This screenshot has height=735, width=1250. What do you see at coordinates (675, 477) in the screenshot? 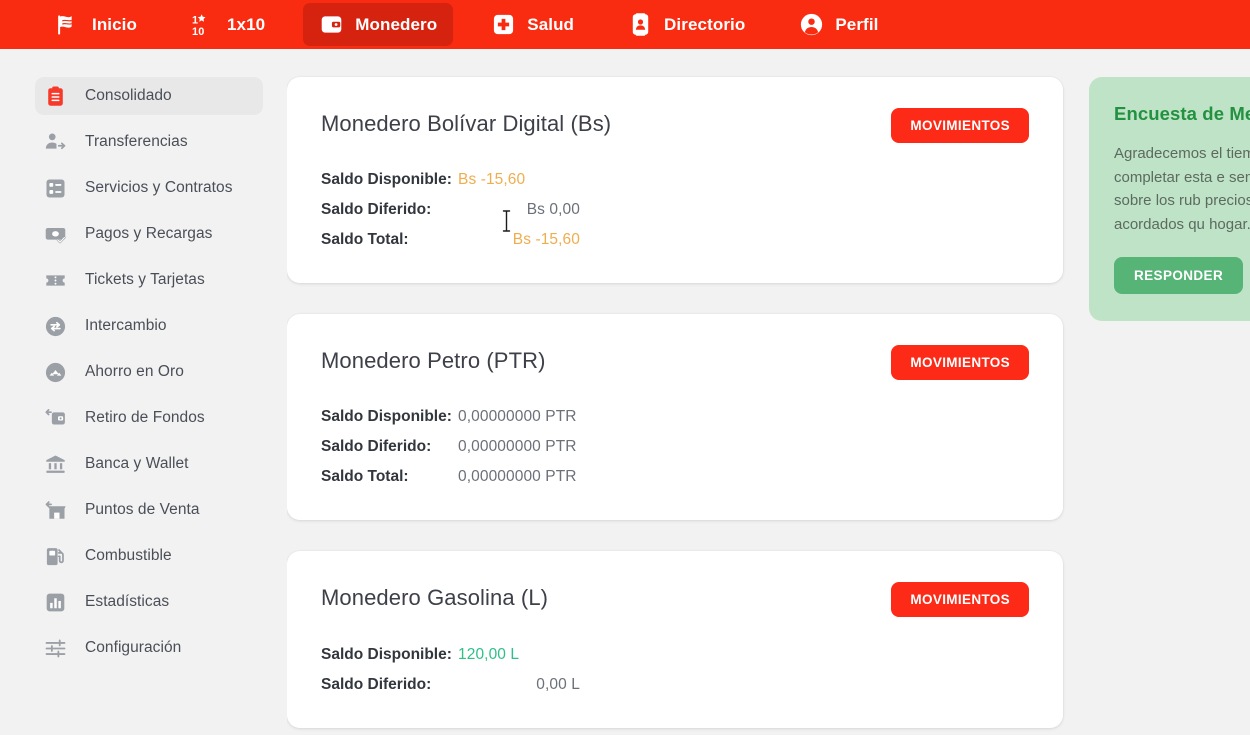
I see `balance-row: Saldo Total: 0,00000000 PTR` at bounding box center [675, 477].